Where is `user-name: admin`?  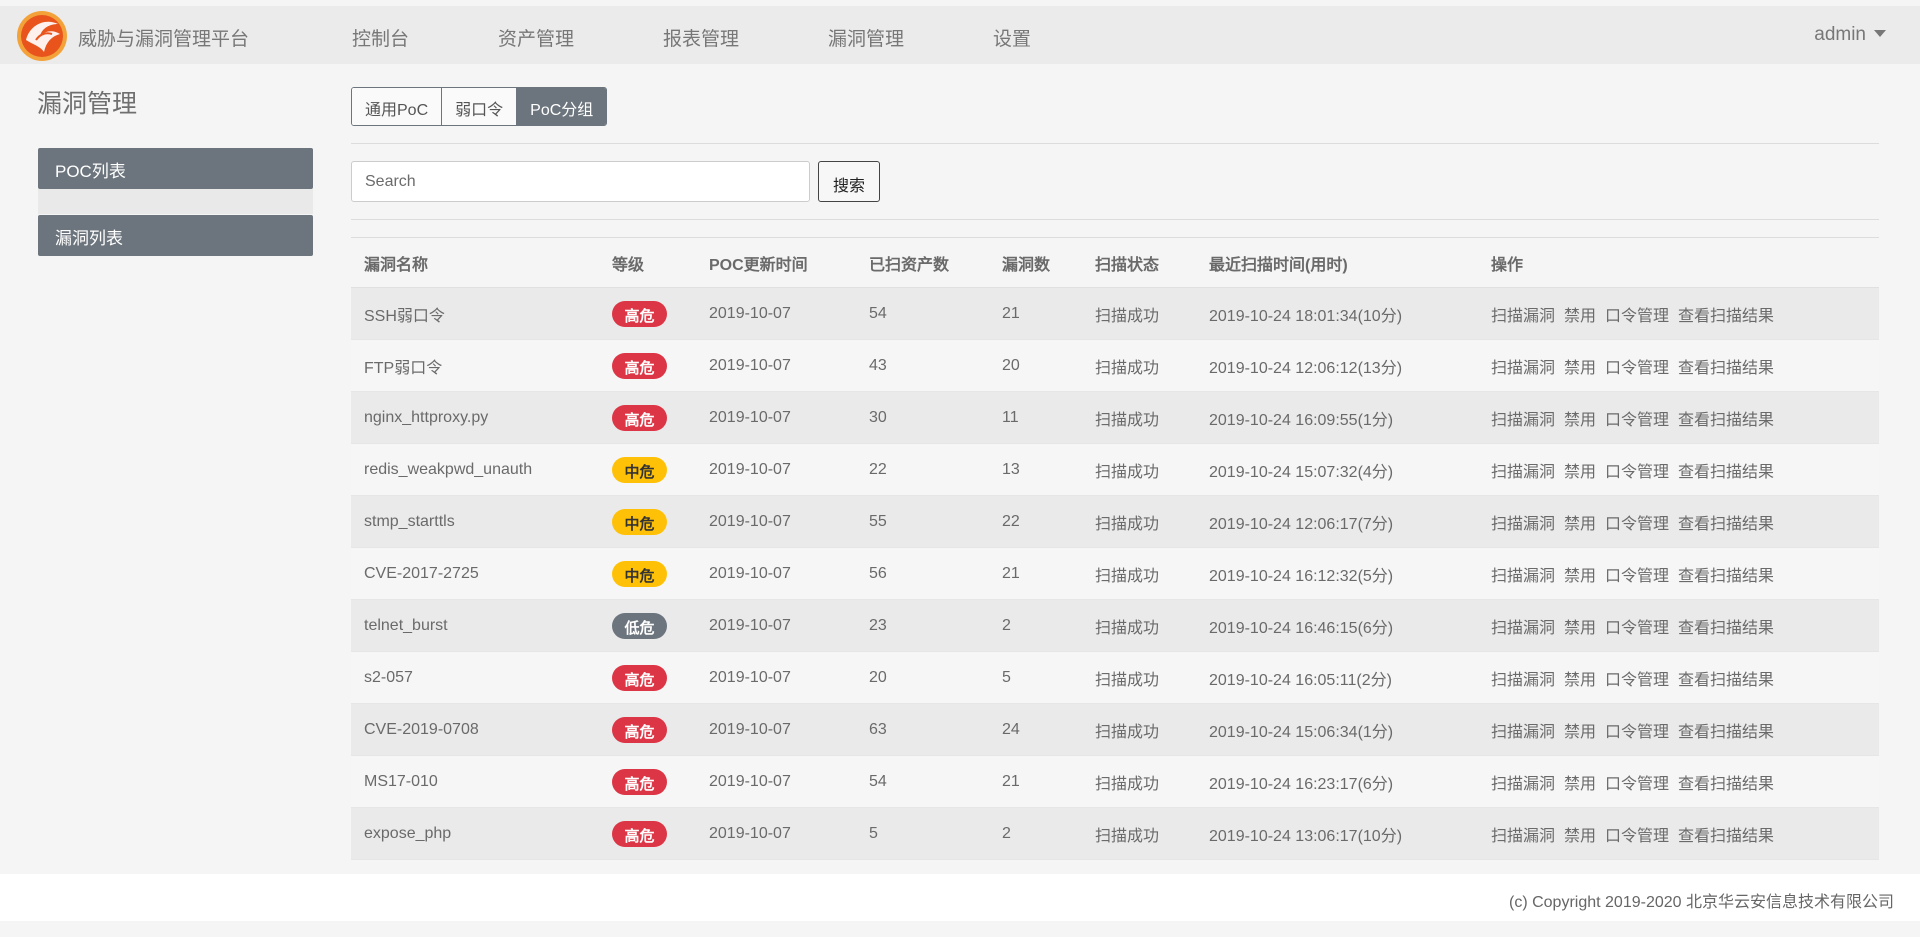
user-name: admin is located at coordinates (1840, 34).